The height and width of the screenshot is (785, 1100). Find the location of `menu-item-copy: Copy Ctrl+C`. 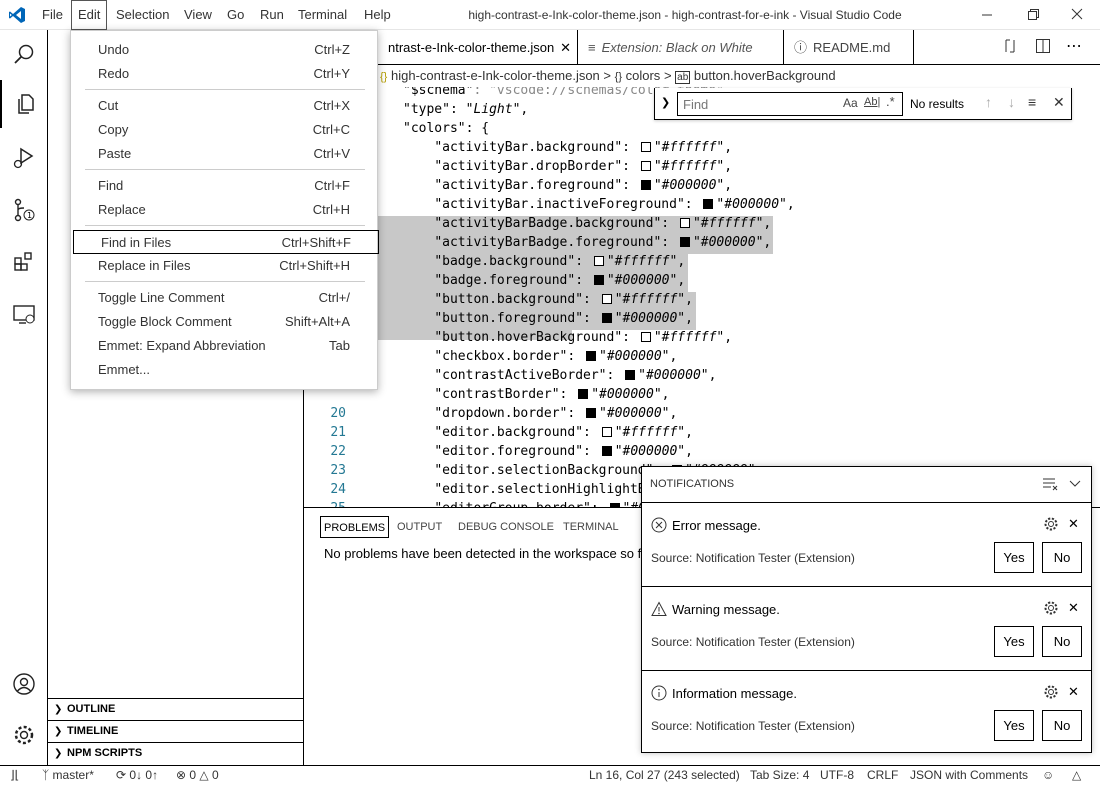

menu-item-copy: Copy Ctrl+C is located at coordinates (224, 130).